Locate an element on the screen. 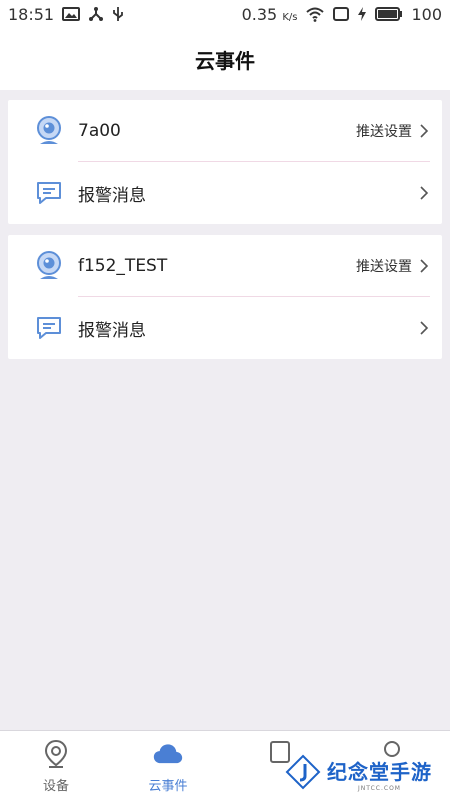  nav-label-cloud-events: 云事件 is located at coordinates (168, 786).